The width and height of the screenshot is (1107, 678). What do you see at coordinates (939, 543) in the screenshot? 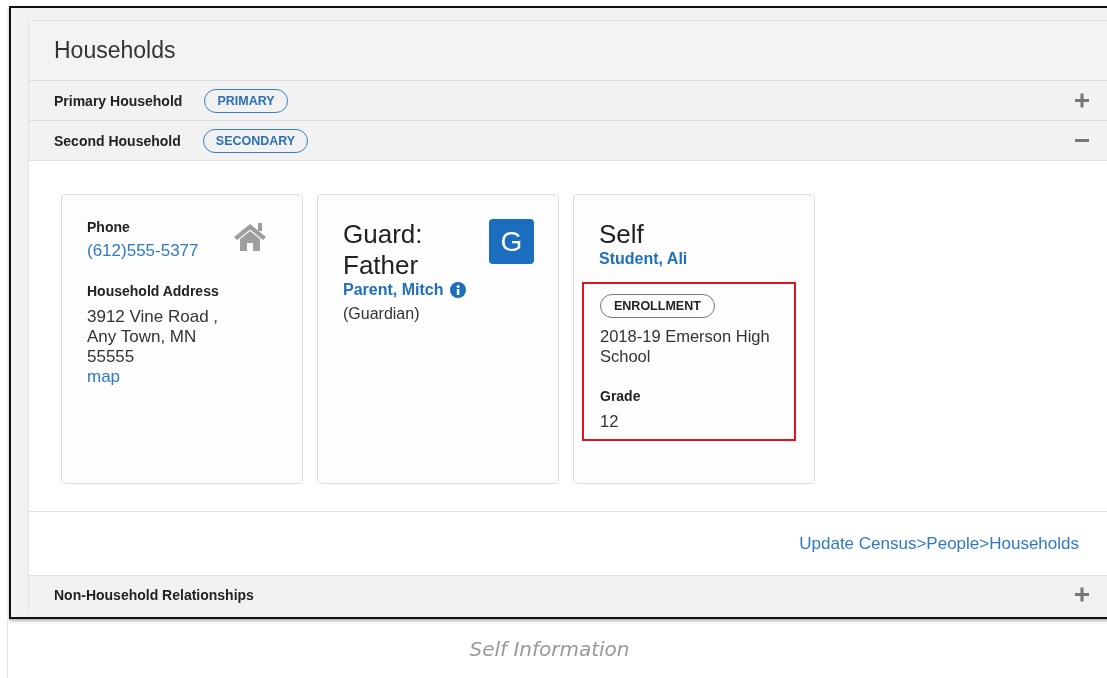
I see `update-link: Update Census>People>Households` at bounding box center [939, 543].